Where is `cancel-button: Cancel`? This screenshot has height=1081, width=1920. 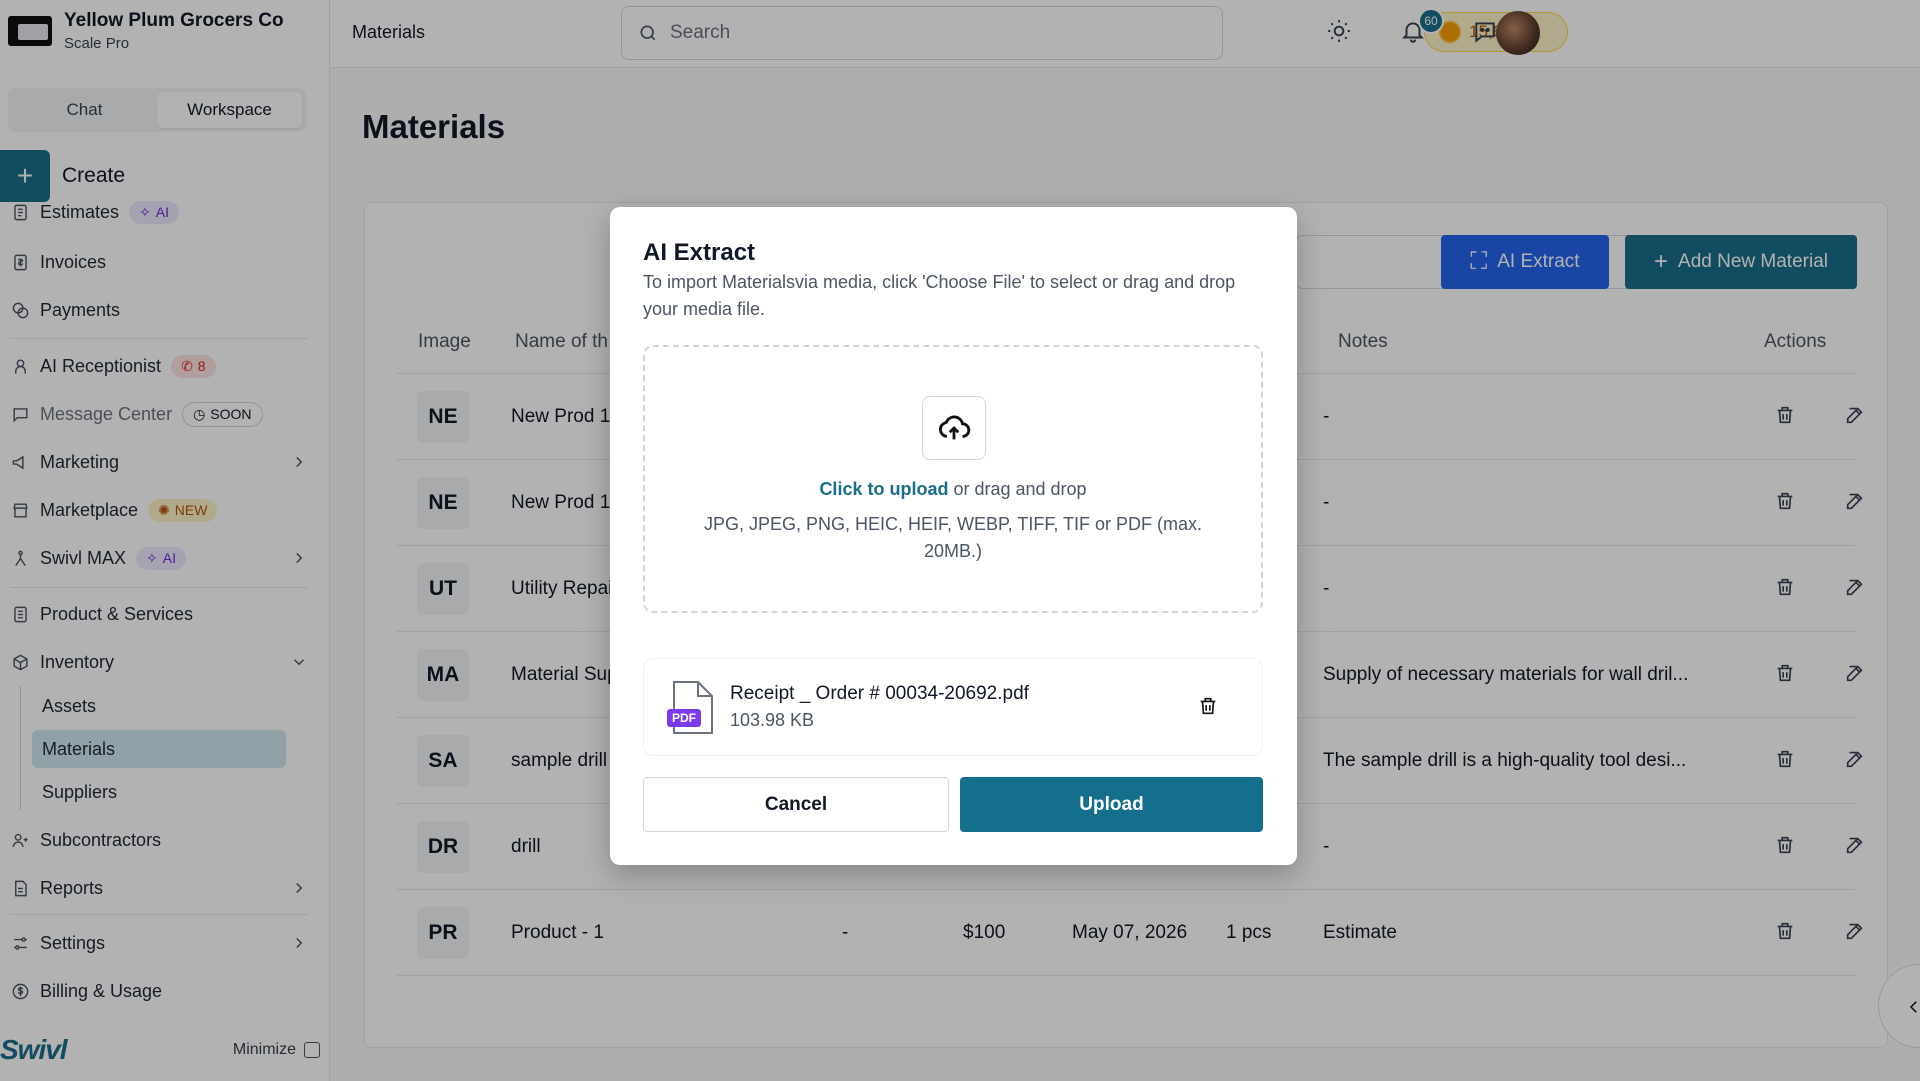
cancel-button: Cancel is located at coordinates (796, 804).